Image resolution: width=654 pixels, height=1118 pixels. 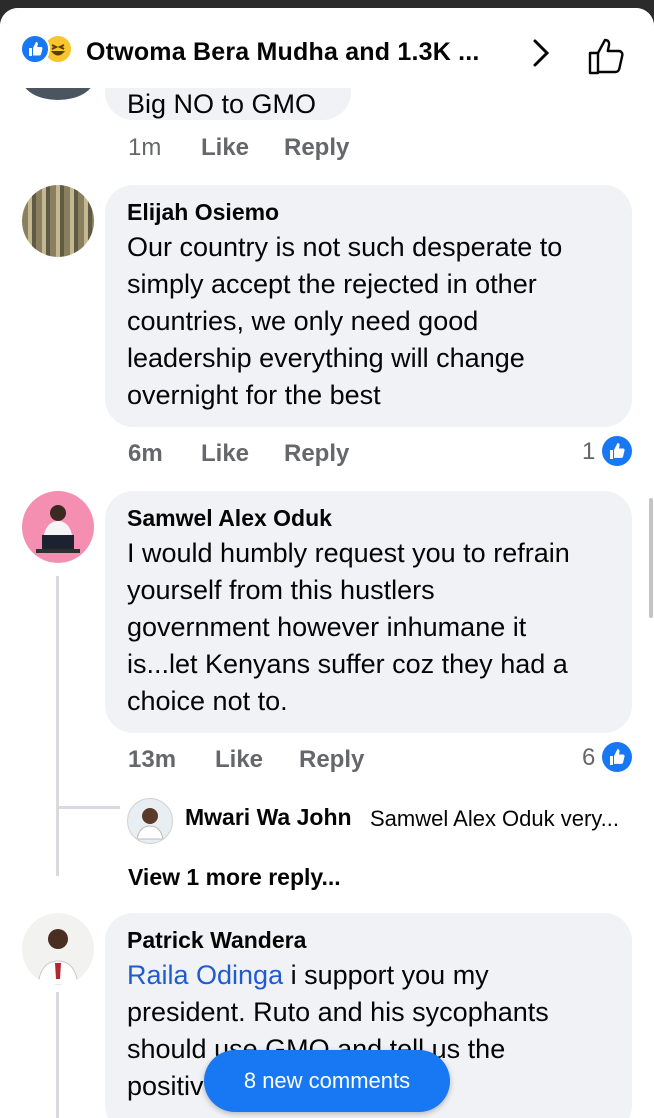 What do you see at coordinates (52, 49) in the screenshot?
I see `reaction-summary` at bounding box center [52, 49].